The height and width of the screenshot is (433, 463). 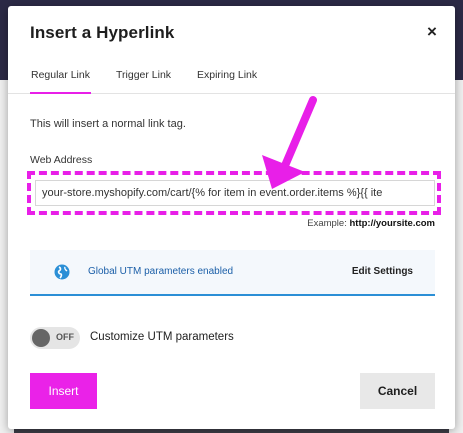 What do you see at coordinates (62, 272) in the screenshot?
I see `globe-icon` at bounding box center [62, 272].